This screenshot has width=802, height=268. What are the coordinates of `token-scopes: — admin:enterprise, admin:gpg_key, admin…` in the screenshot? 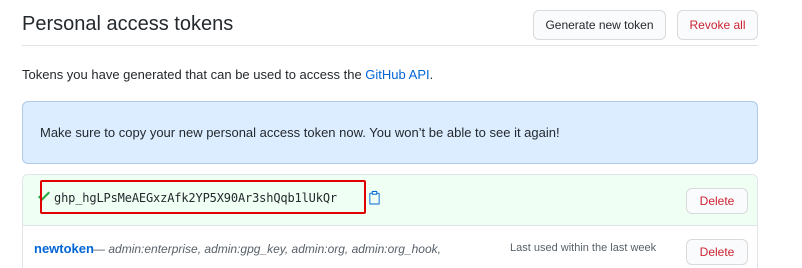 It's located at (267, 249).